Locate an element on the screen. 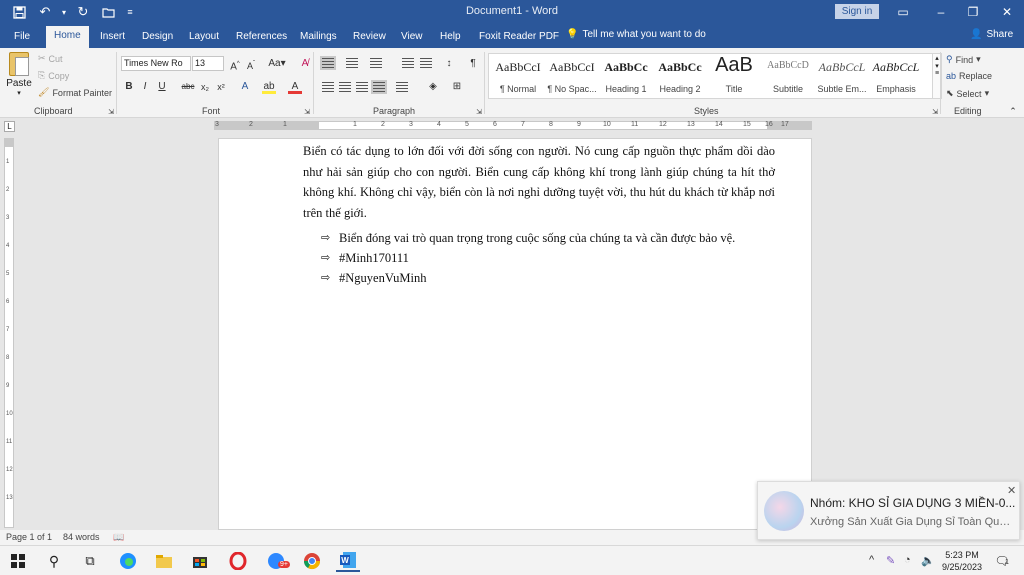 The height and width of the screenshot is (575, 1024). tab-mailings: Mailings is located at coordinates (318, 38).